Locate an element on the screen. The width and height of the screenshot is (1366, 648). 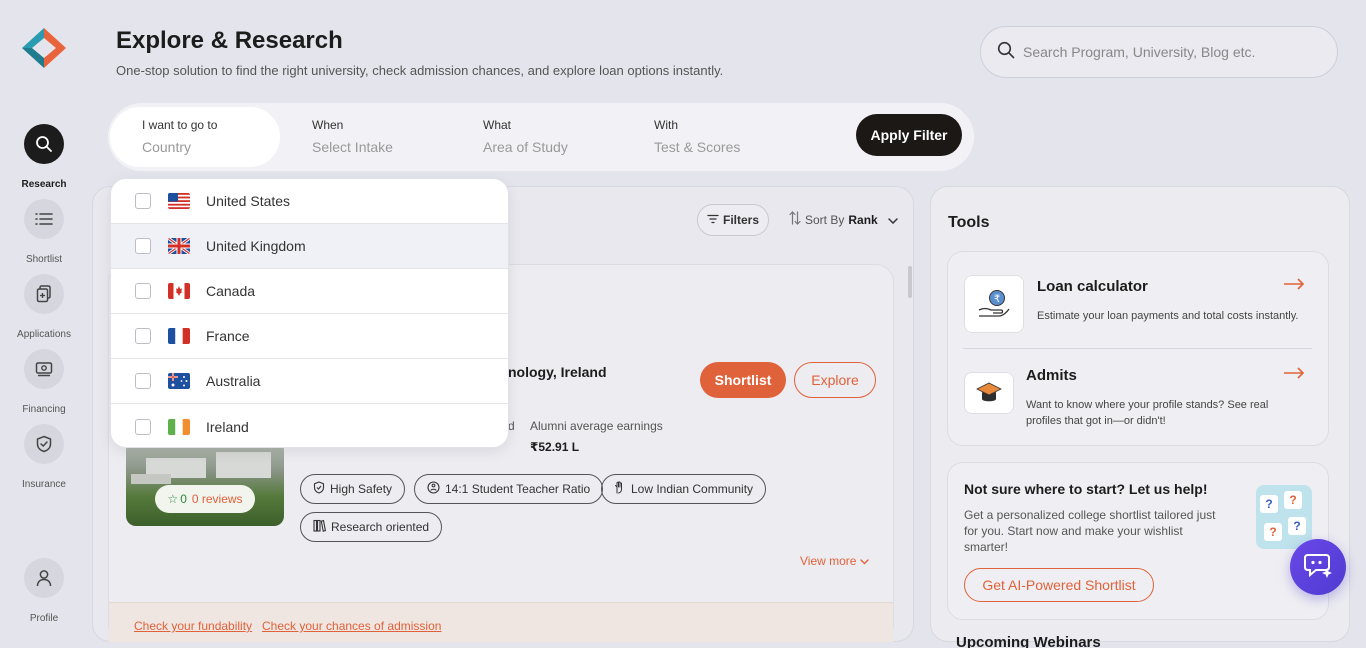
stat-label: d is located at coordinates (511, 426).